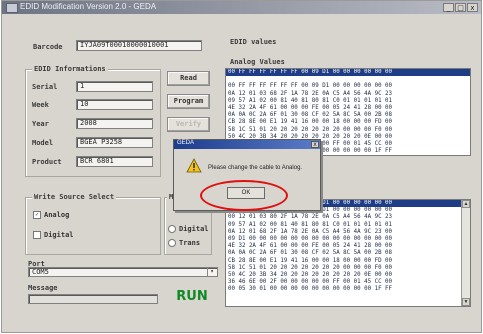 The height and width of the screenshot is (334, 483). I want to click on model-field: BGEA P3258, so click(114, 142).